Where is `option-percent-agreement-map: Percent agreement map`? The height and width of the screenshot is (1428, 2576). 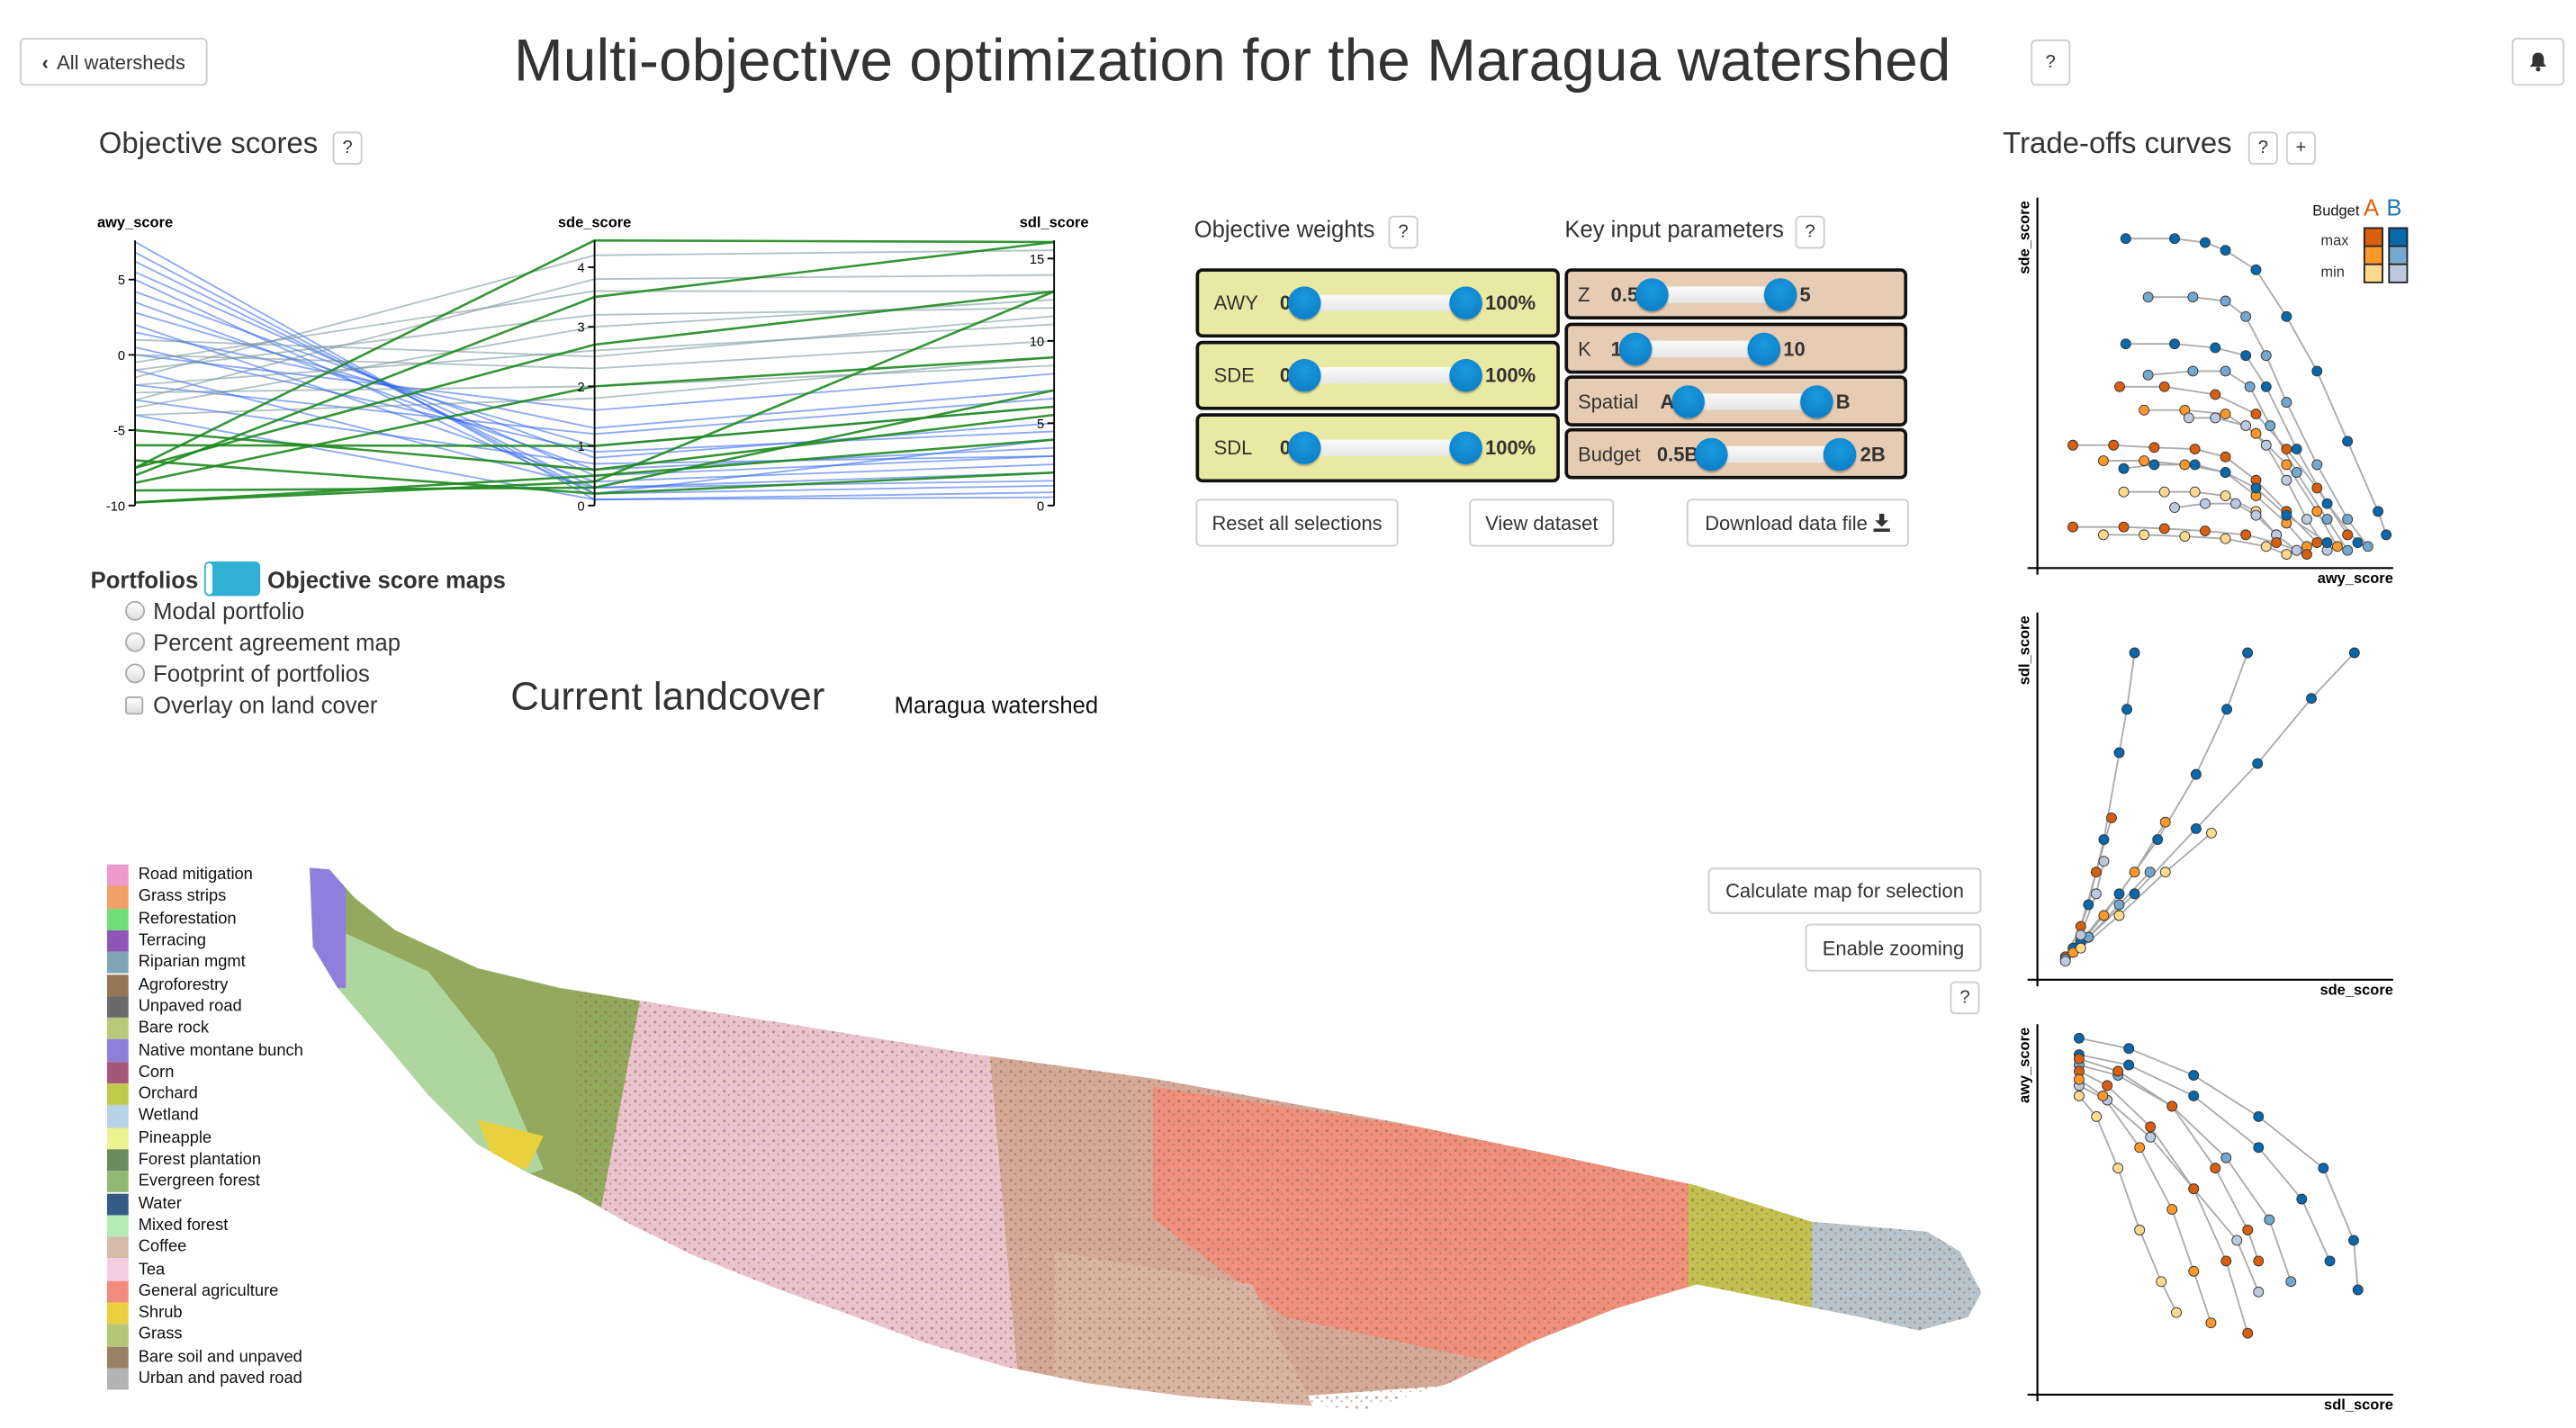
option-percent-agreement-map: Percent agreement map is located at coordinates (263, 642).